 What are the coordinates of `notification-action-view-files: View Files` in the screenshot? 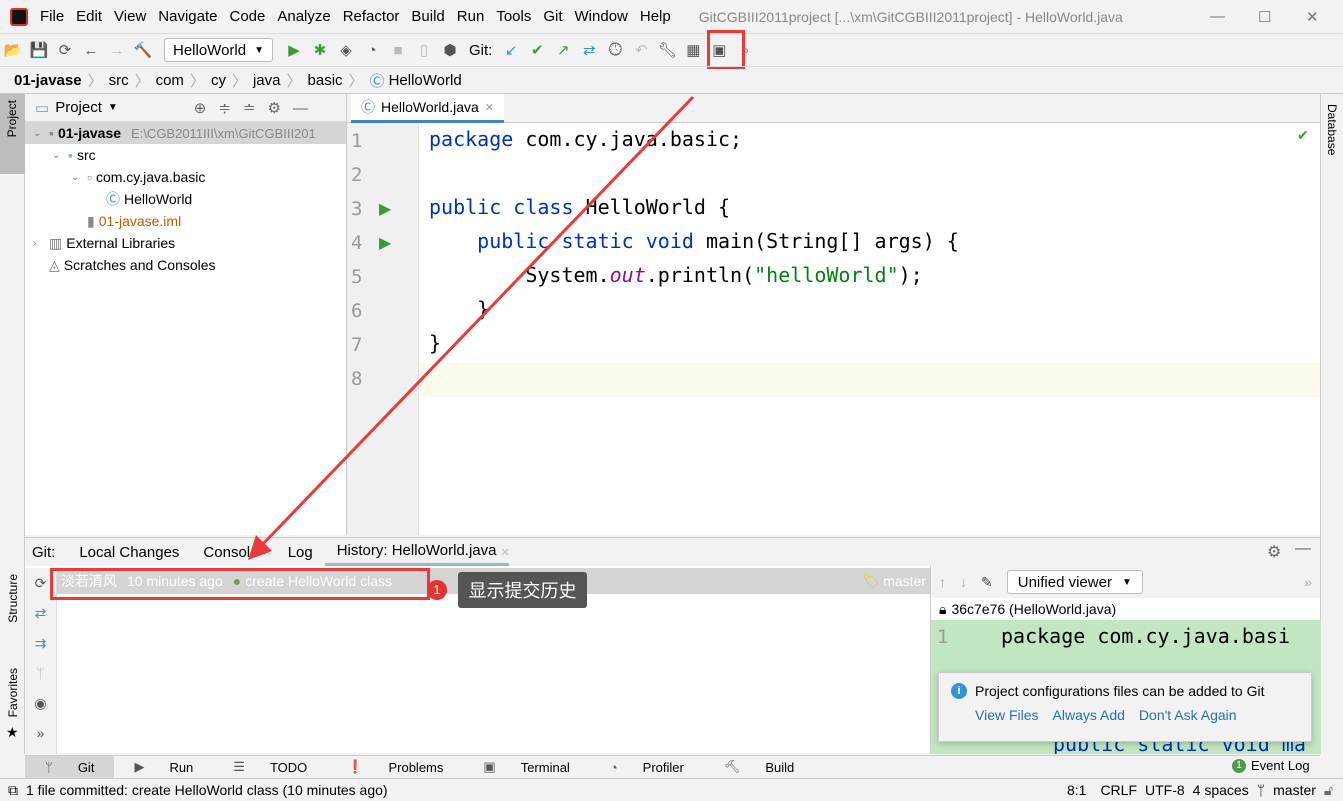 It's located at (1007, 715).